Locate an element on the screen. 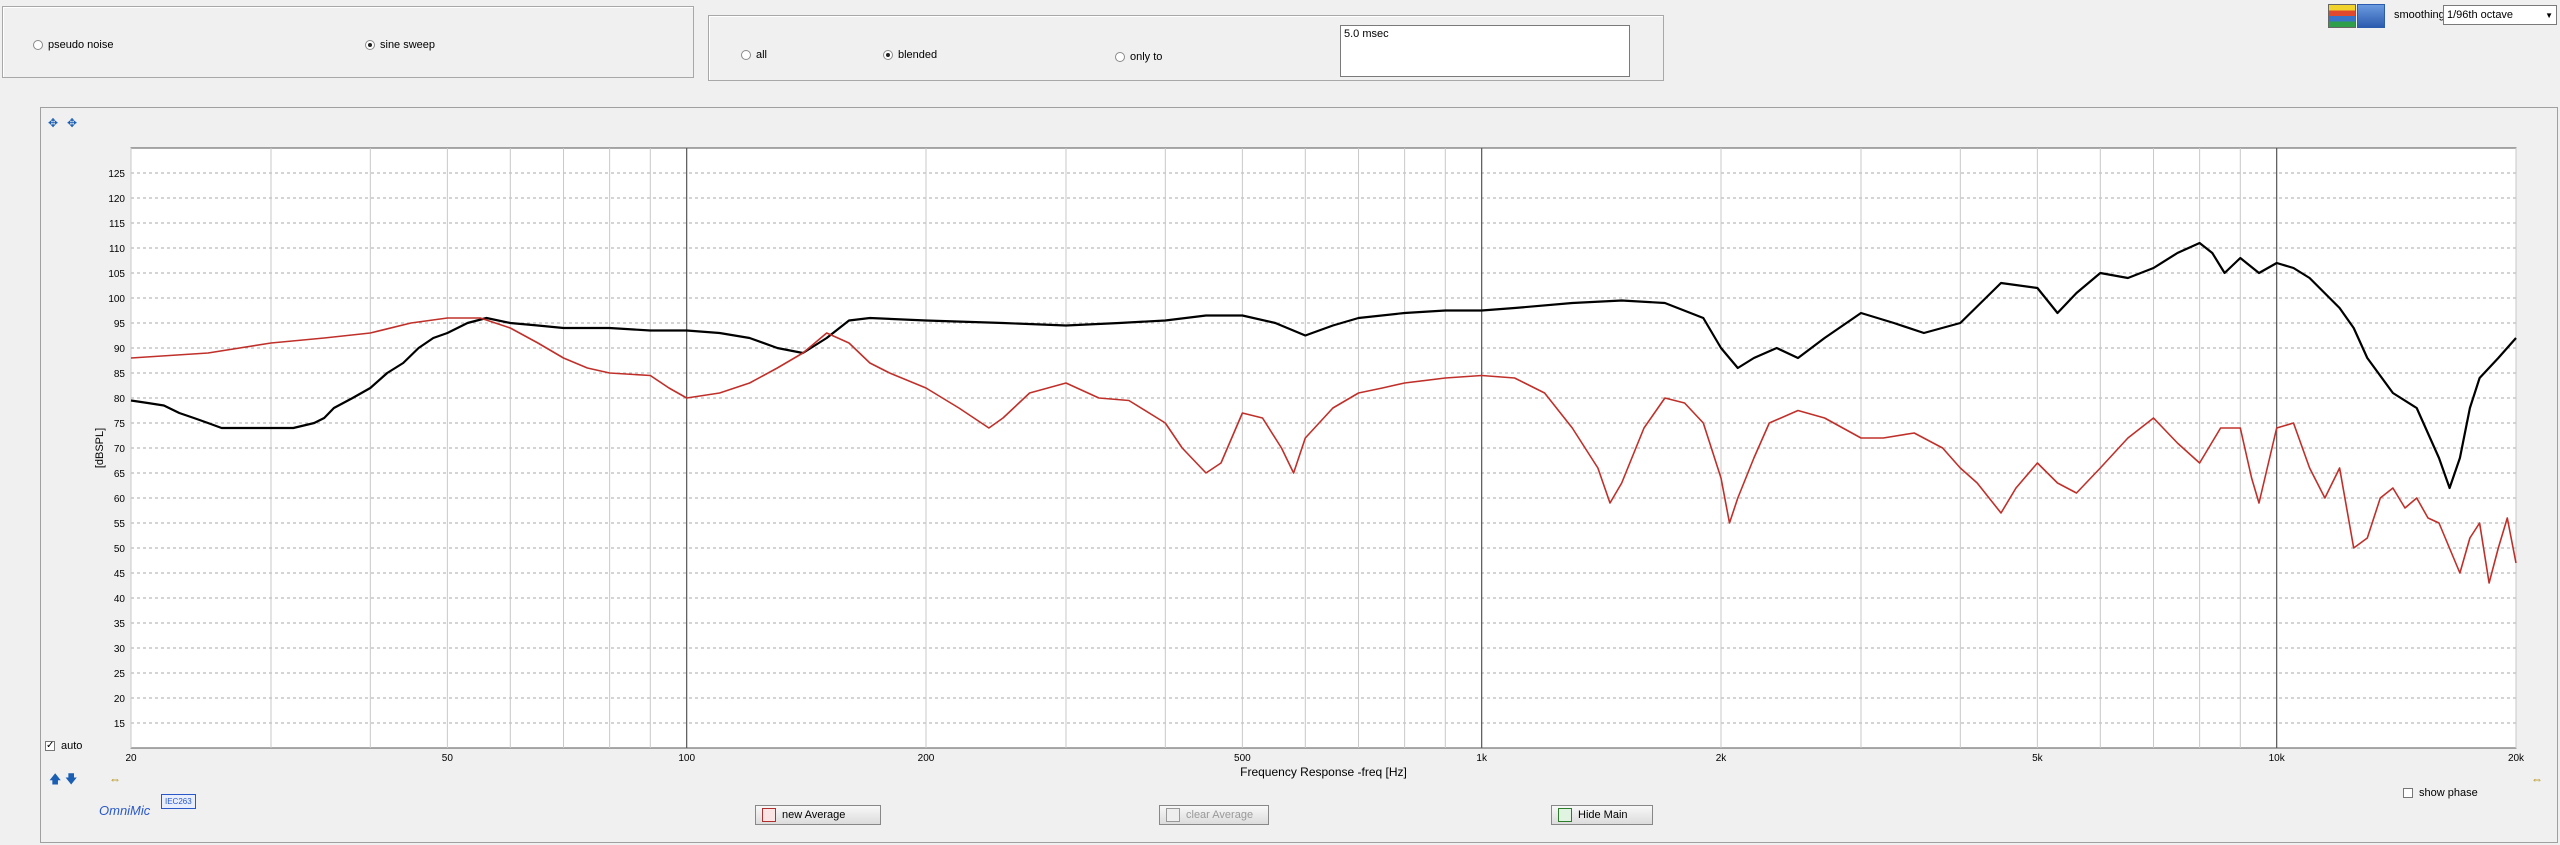 The image size is (2560, 845). gate-all-radio-dot is located at coordinates (746, 55).